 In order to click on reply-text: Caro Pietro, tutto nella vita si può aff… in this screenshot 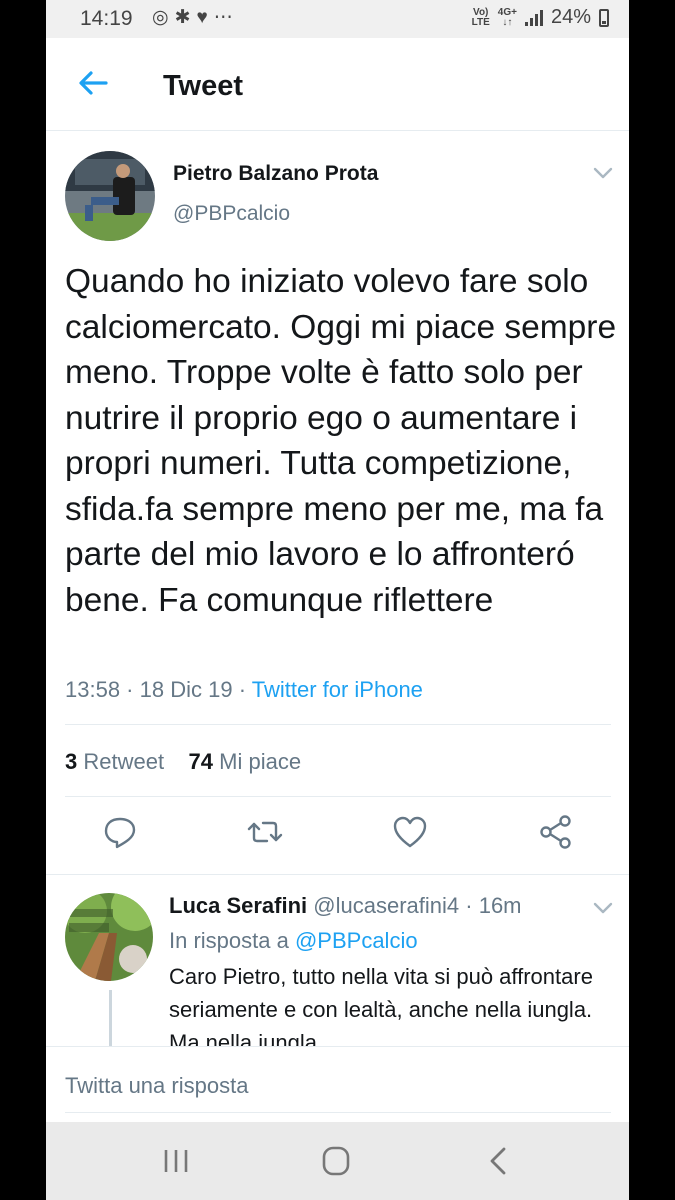, I will do `click(381, 1006)`.